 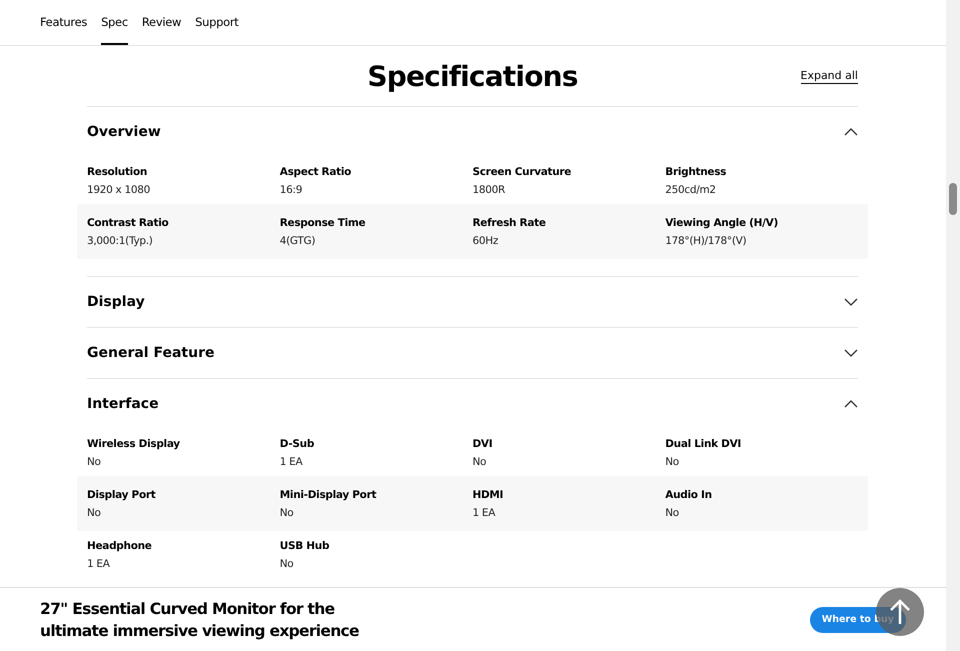 What do you see at coordinates (472, 404) in the screenshot?
I see `section-header: Interface` at bounding box center [472, 404].